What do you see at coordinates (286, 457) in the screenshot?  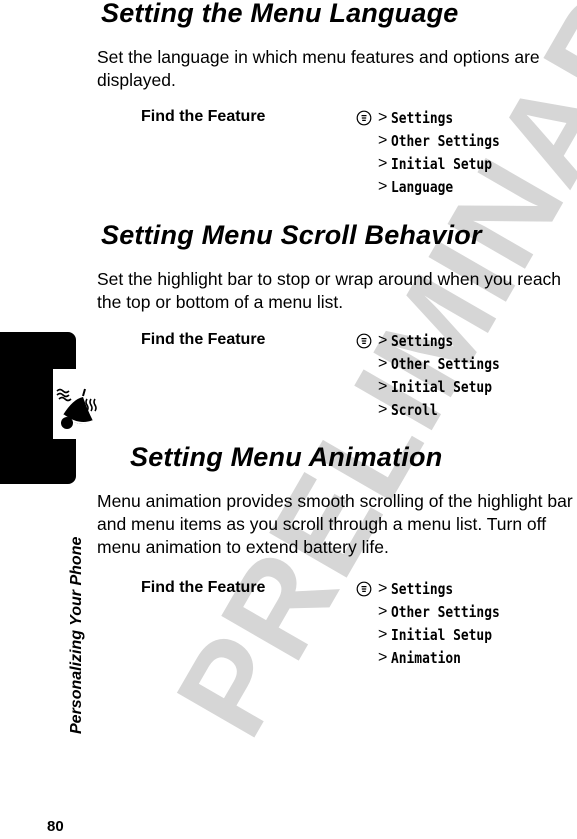 I see `section-title-animation: Setting Menu Animation` at bounding box center [286, 457].